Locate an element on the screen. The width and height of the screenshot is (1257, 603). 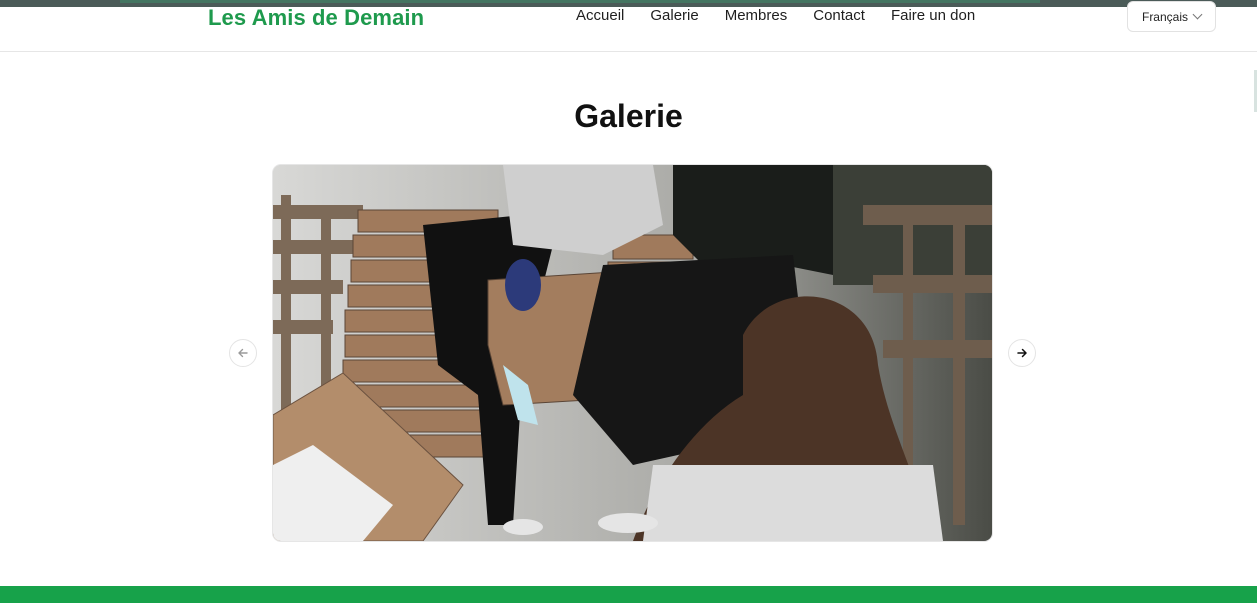
nav-link-membres: Membres is located at coordinates (756, 15).